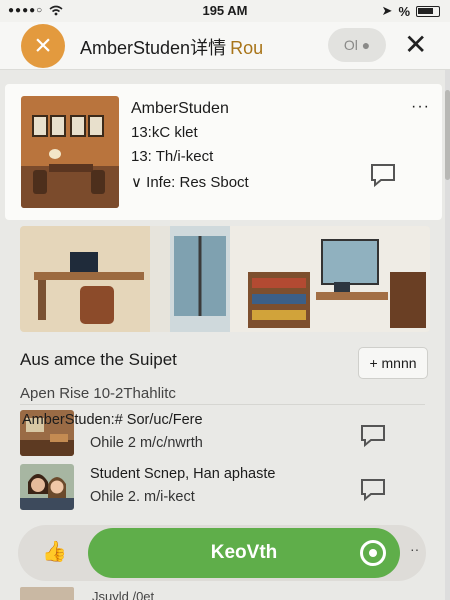 The image size is (450, 600). I want to click on toggle-pill-label: Ol, so click(350, 45).